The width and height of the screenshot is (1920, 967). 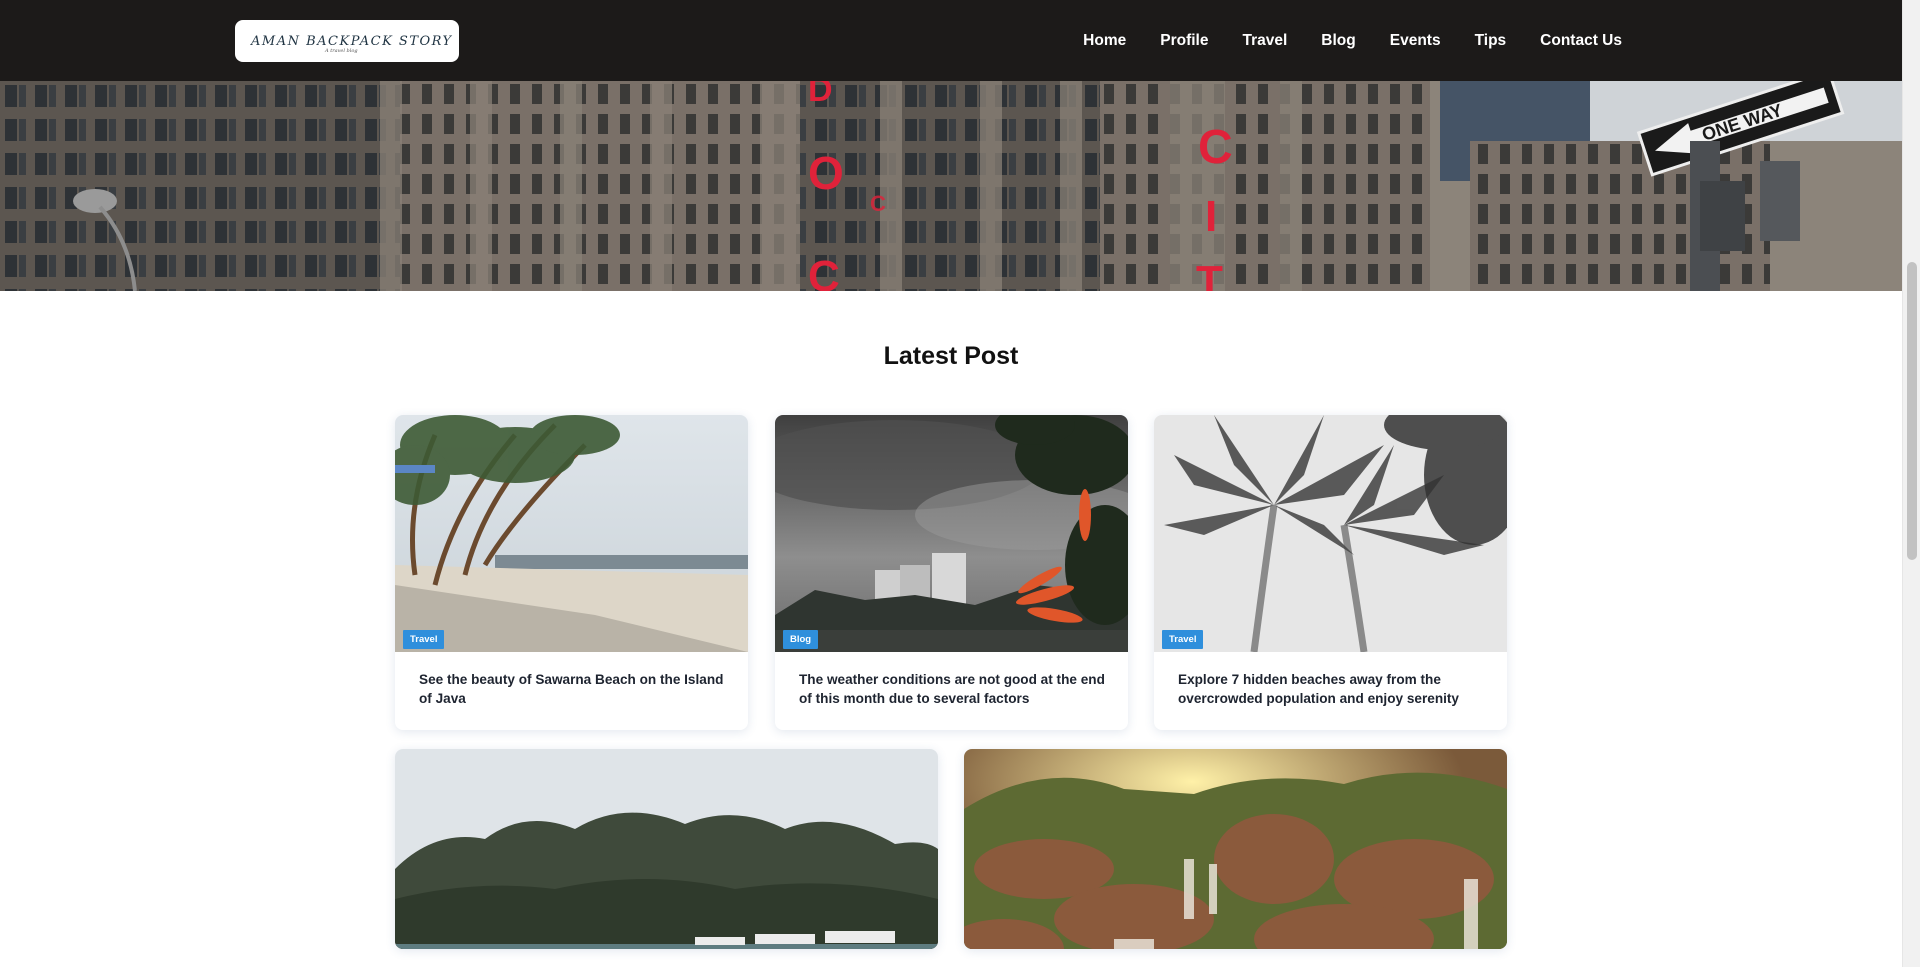 What do you see at coordinates (1338, 41) in the screenshot?
I see `nav-blog: Blog` at bounding box center [1338, 41].